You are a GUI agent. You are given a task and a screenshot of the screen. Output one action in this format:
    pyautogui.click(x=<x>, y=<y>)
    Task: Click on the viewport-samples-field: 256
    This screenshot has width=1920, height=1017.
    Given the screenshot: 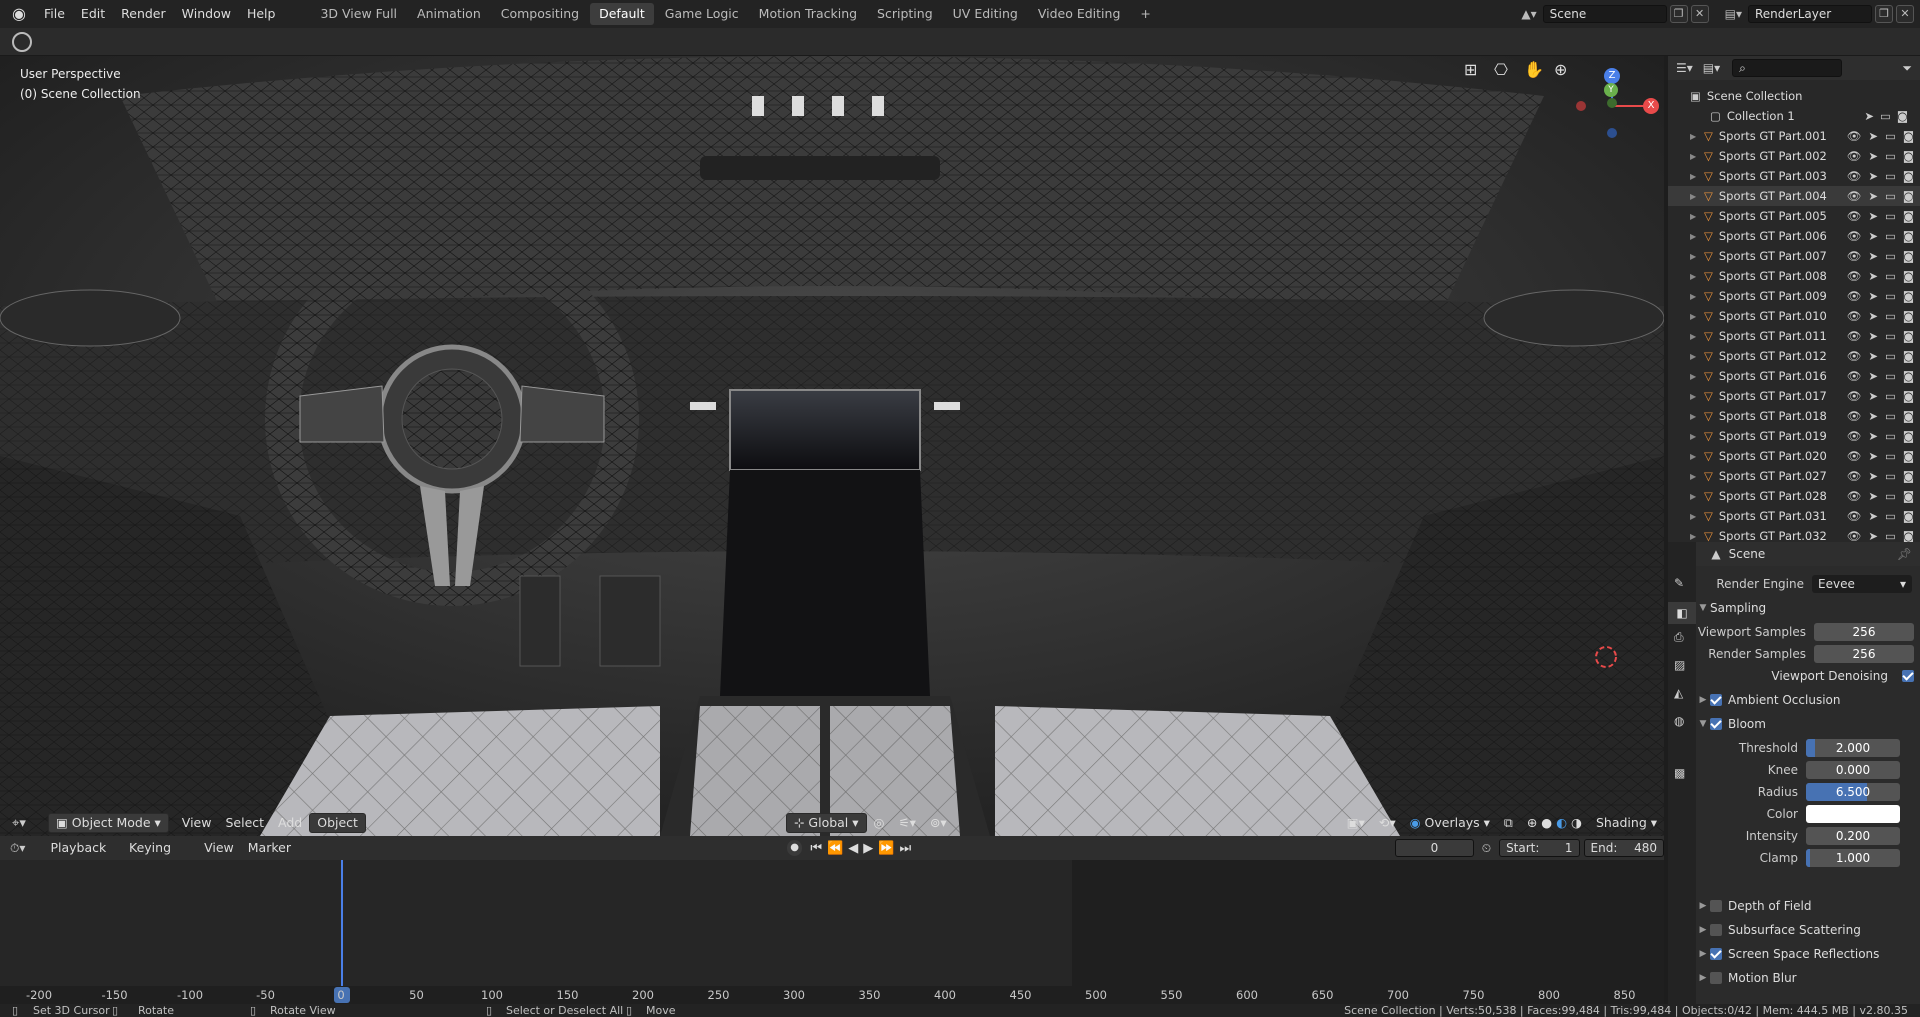 What is the action you would take?
    pyautogui.click(x=1864, y=632)
    